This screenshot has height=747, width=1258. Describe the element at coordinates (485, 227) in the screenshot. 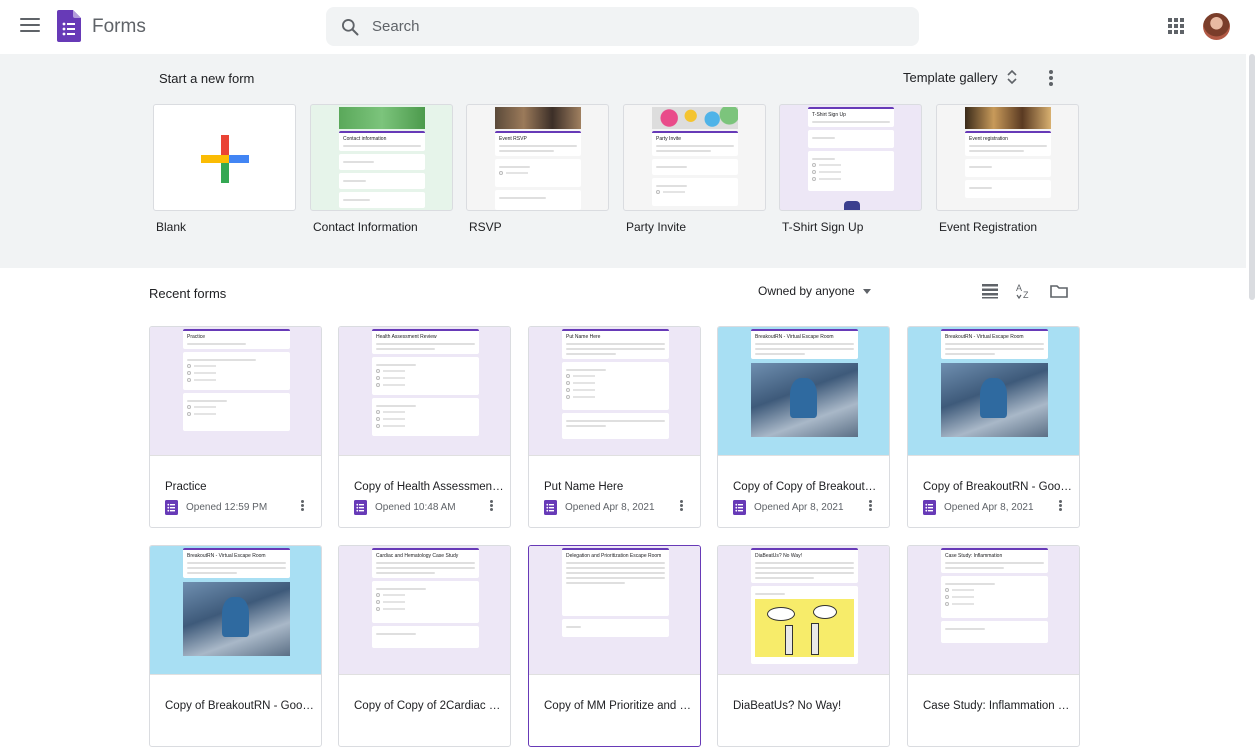

I see `template-label: RSVP` at that location.